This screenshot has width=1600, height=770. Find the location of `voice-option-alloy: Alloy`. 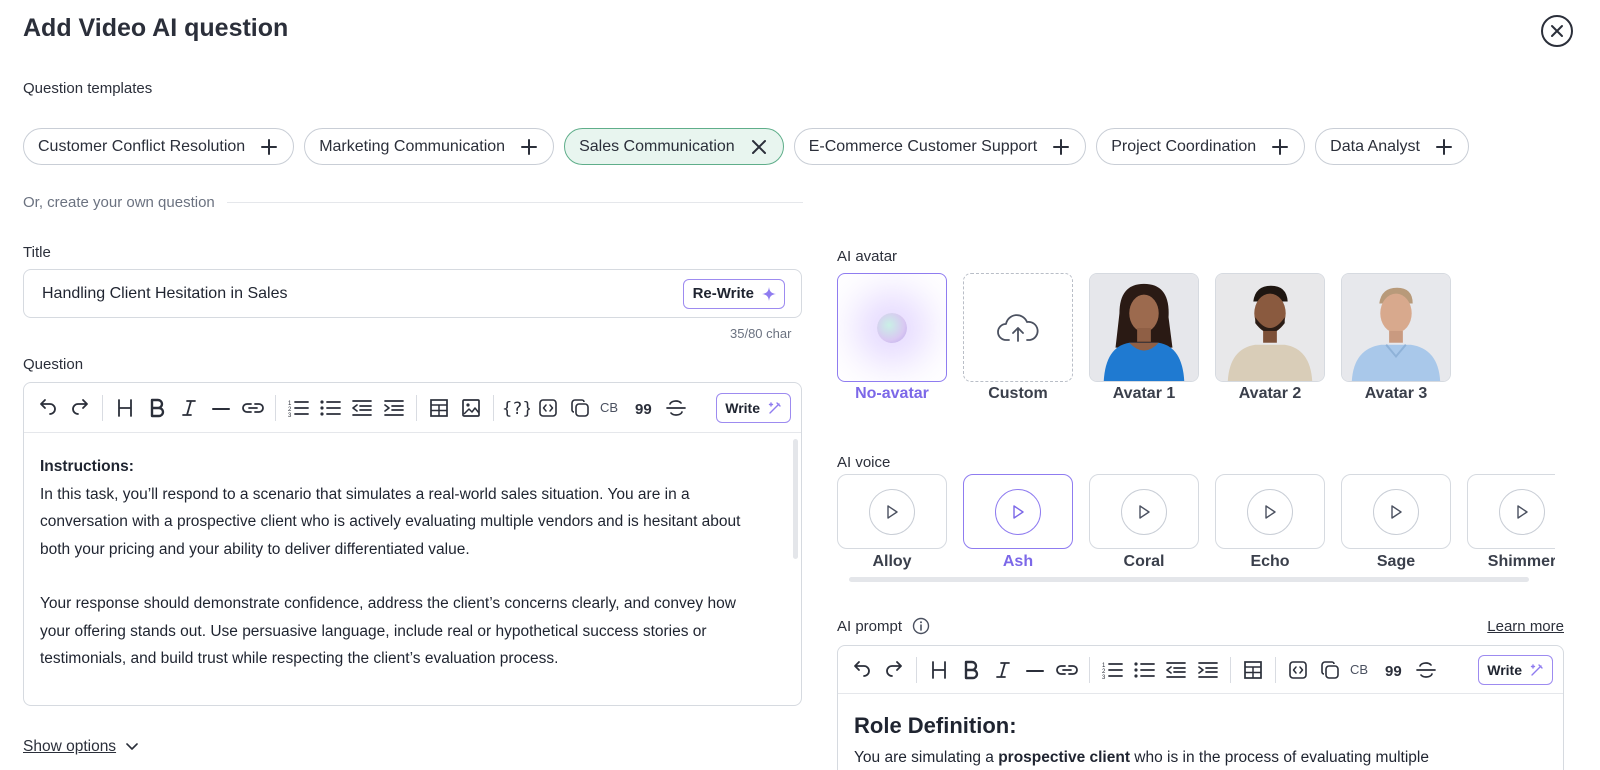

voice-option-alloy: Alloy is located at coordinates (892, 522).